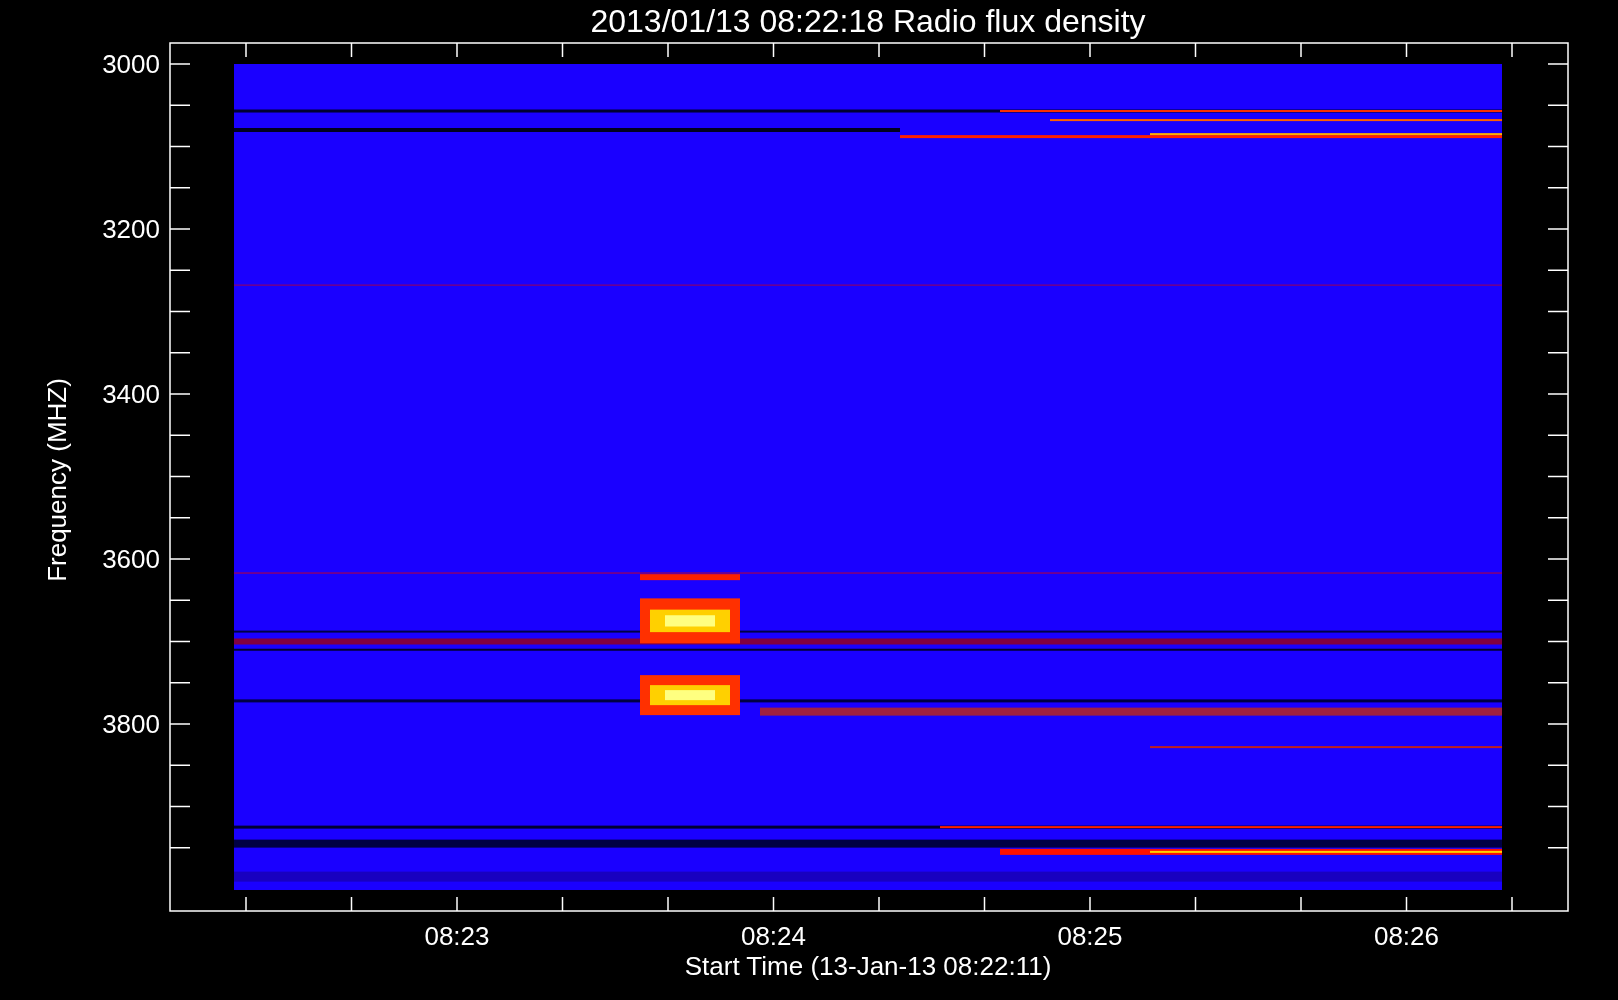  Describe the element at coordinates (131, 64) in the screenshot. I see `y-tick-label: 3000` at that location.